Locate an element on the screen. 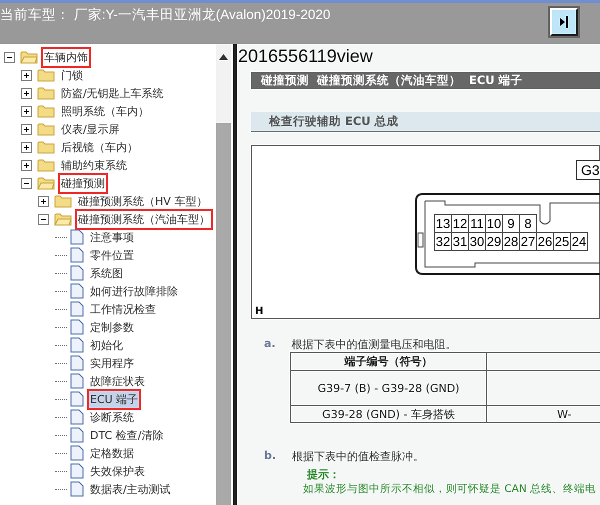 The height and width of the screenshot is (505, 600). tree-item: 防盗/无钥匙上车系统 is located at coordinates (112, 93).